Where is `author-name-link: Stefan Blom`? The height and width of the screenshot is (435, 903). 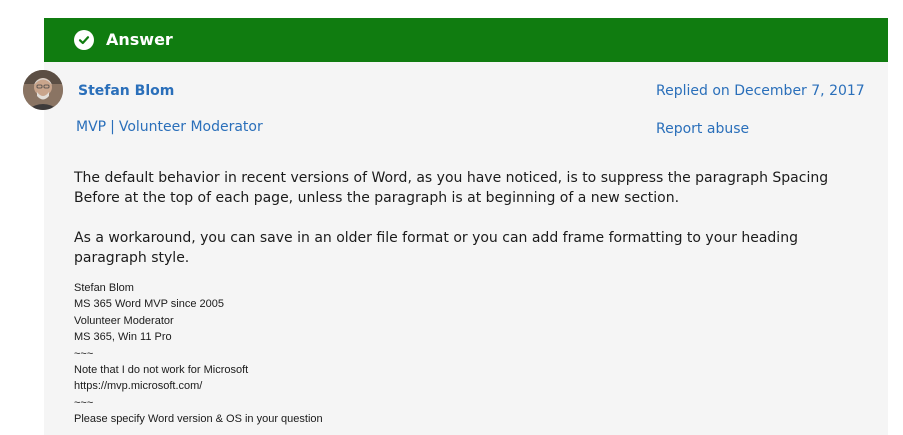
author-name-link: Stefan Blom is located at coordinates (126, 91).